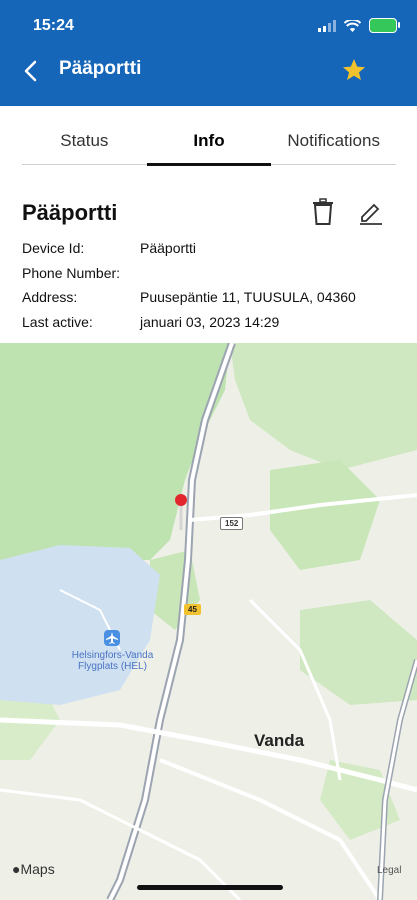 This screenshot has width=417, height=900. I want to click on map-legal-link: Legal, so click(389, 870).